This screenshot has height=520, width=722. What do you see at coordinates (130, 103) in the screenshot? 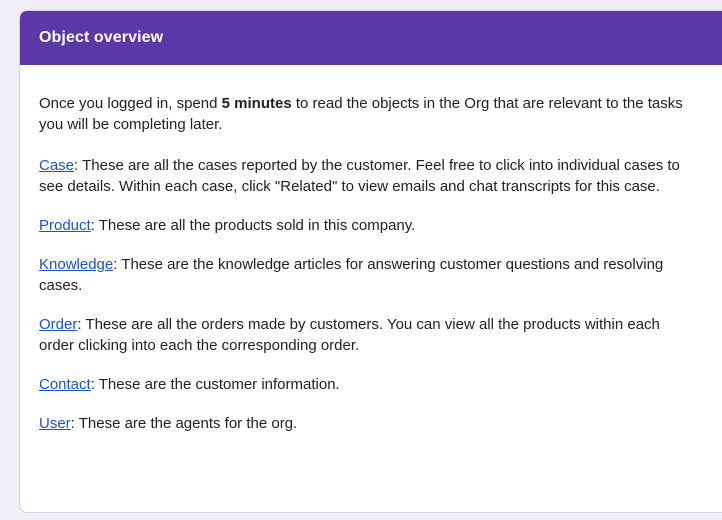
I see `intro-text-before: Once you logged in, spend` at bounding box center [130, 103].